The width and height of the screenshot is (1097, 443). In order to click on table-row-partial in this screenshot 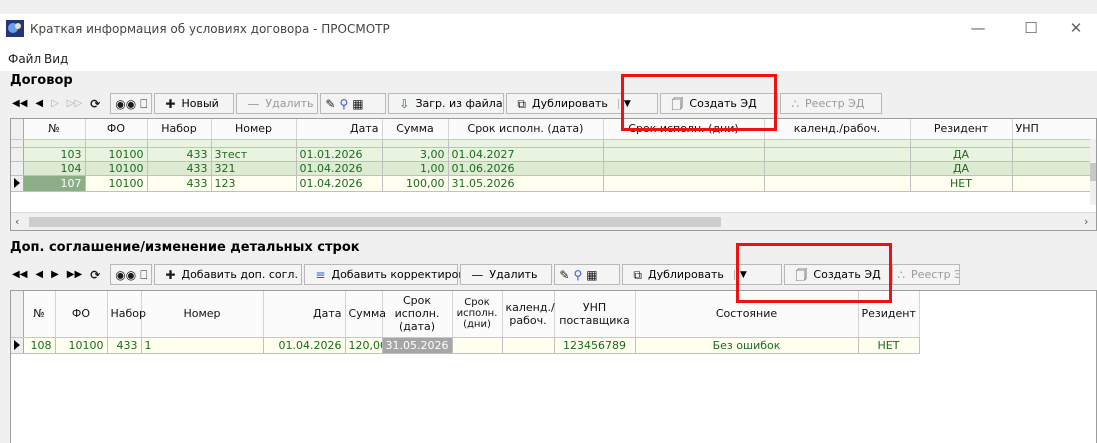, I will do `click(553, 143)`.